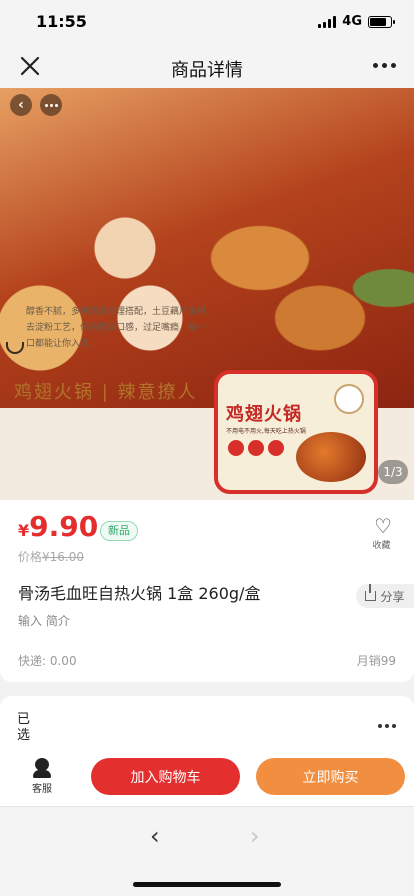 This screenshot has width=414, height=896. Describe the element at coordinates (44, 621) in the screenshot. I see `product-intro: 输入 简介` at that location.